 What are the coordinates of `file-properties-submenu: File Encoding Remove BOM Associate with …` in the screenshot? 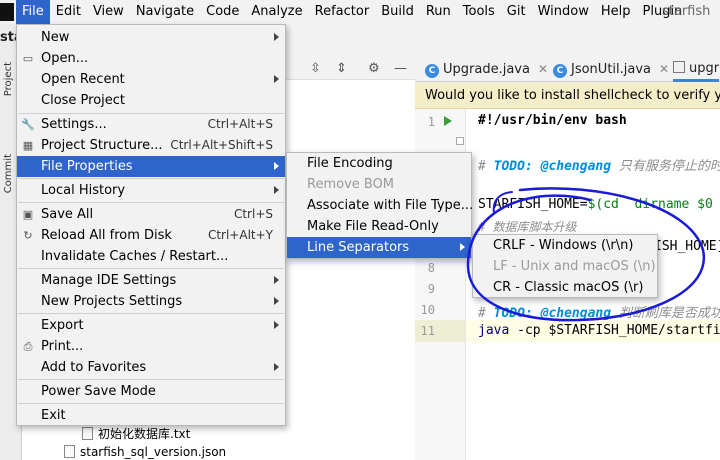 It's located at (379, 205).